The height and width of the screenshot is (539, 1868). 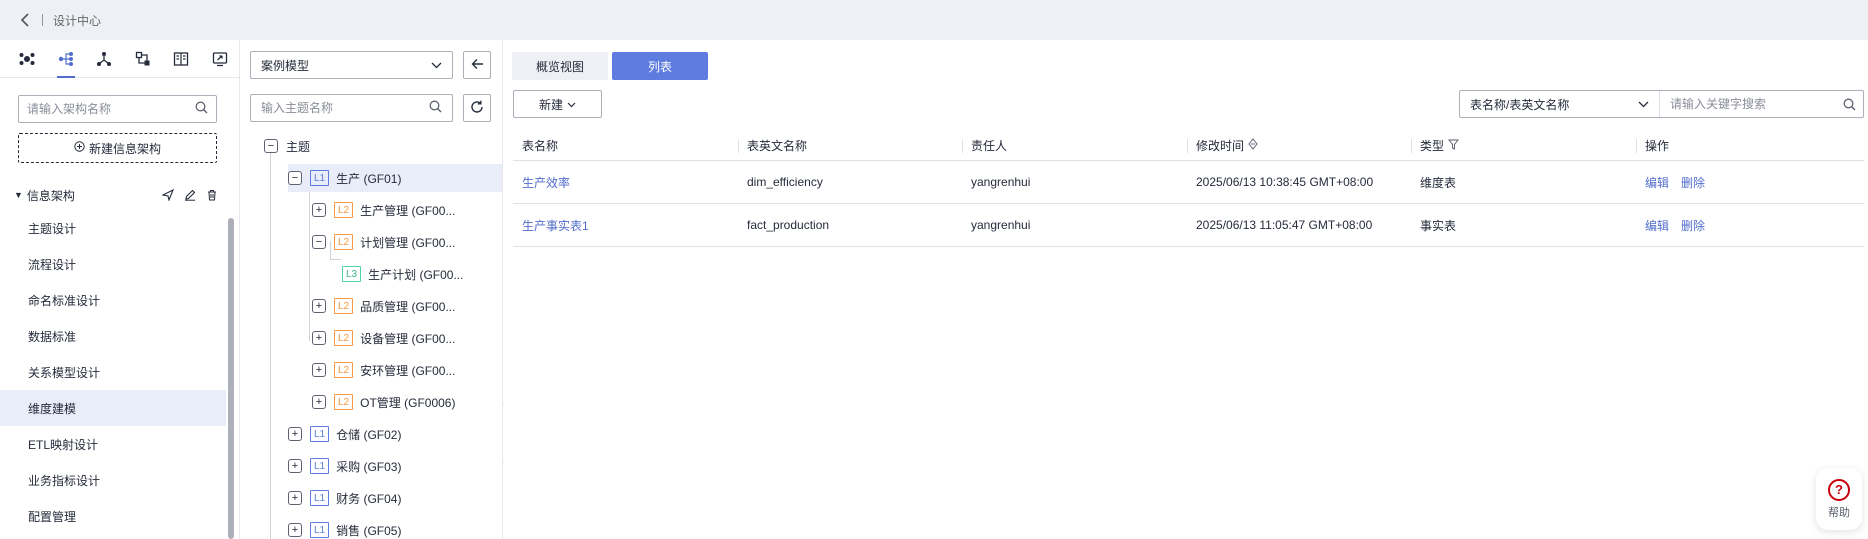 I want to click on nav-item-etl-mapping: ETL映射设计, so click(x=113, y=444).